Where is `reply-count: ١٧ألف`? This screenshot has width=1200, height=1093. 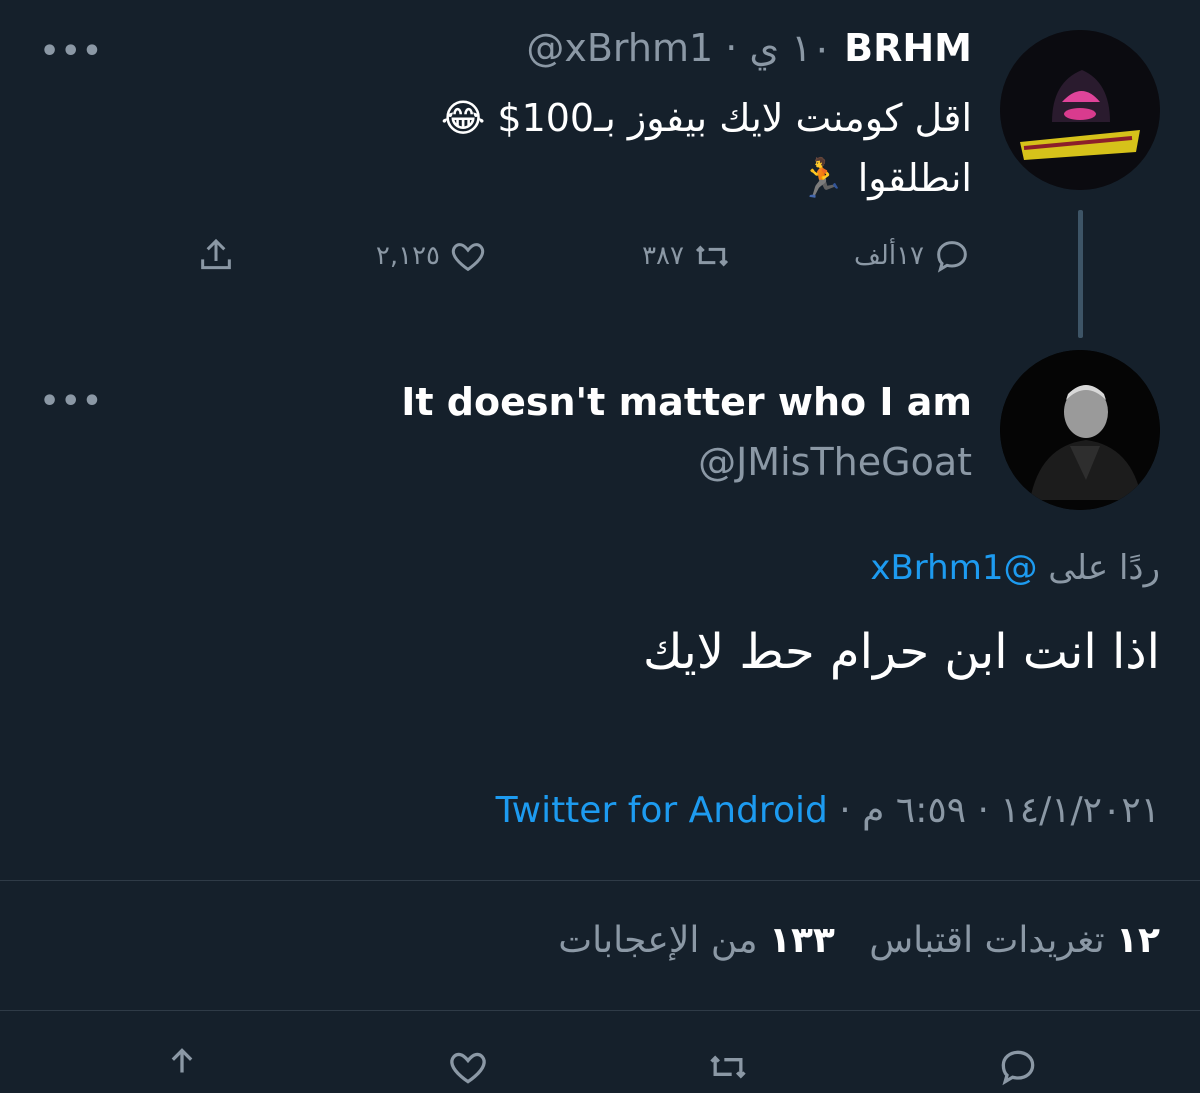 reply-count: ١٧ألف is located at coordinates (889, 256).